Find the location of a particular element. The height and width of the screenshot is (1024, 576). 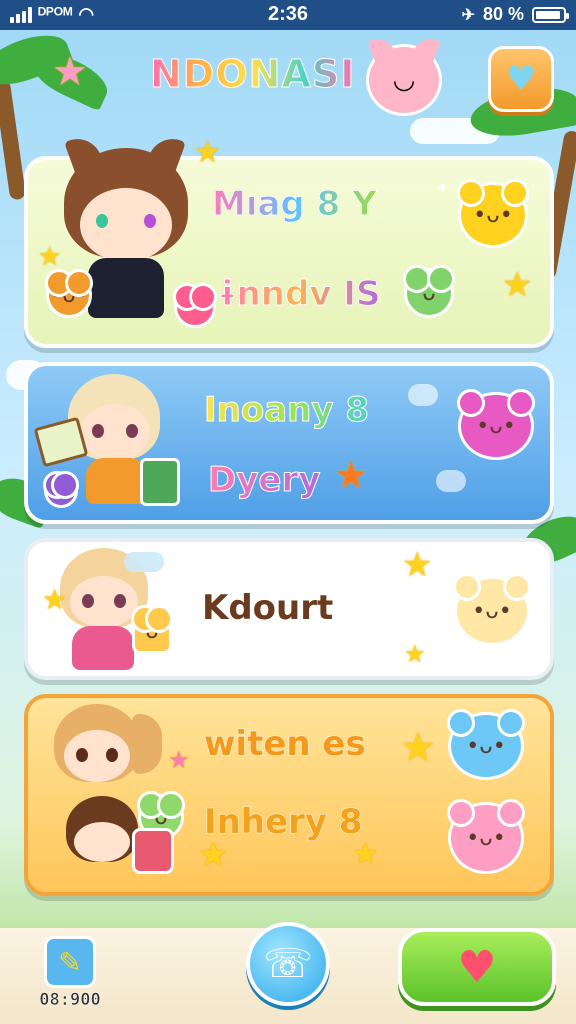

airplane-icon: ✈ is located at coordinates (468, 15).